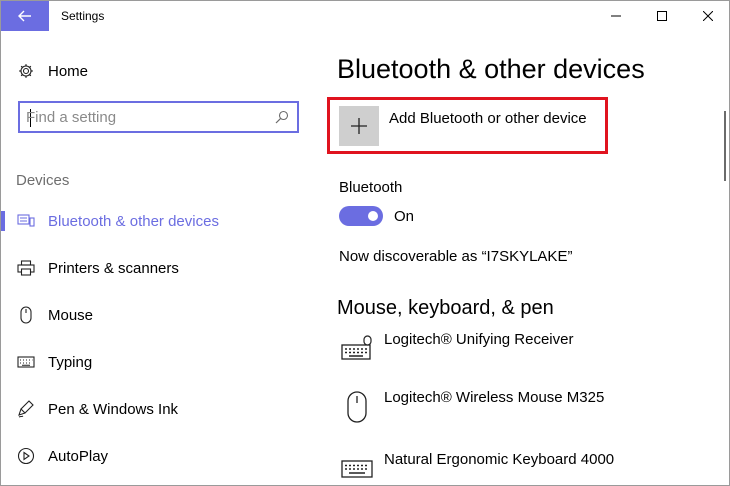 The image size is (730, 486). What do you see at coordinates (26, 71) in the screenshot?
I see `gear-icon` at bounding box center [26, 71].